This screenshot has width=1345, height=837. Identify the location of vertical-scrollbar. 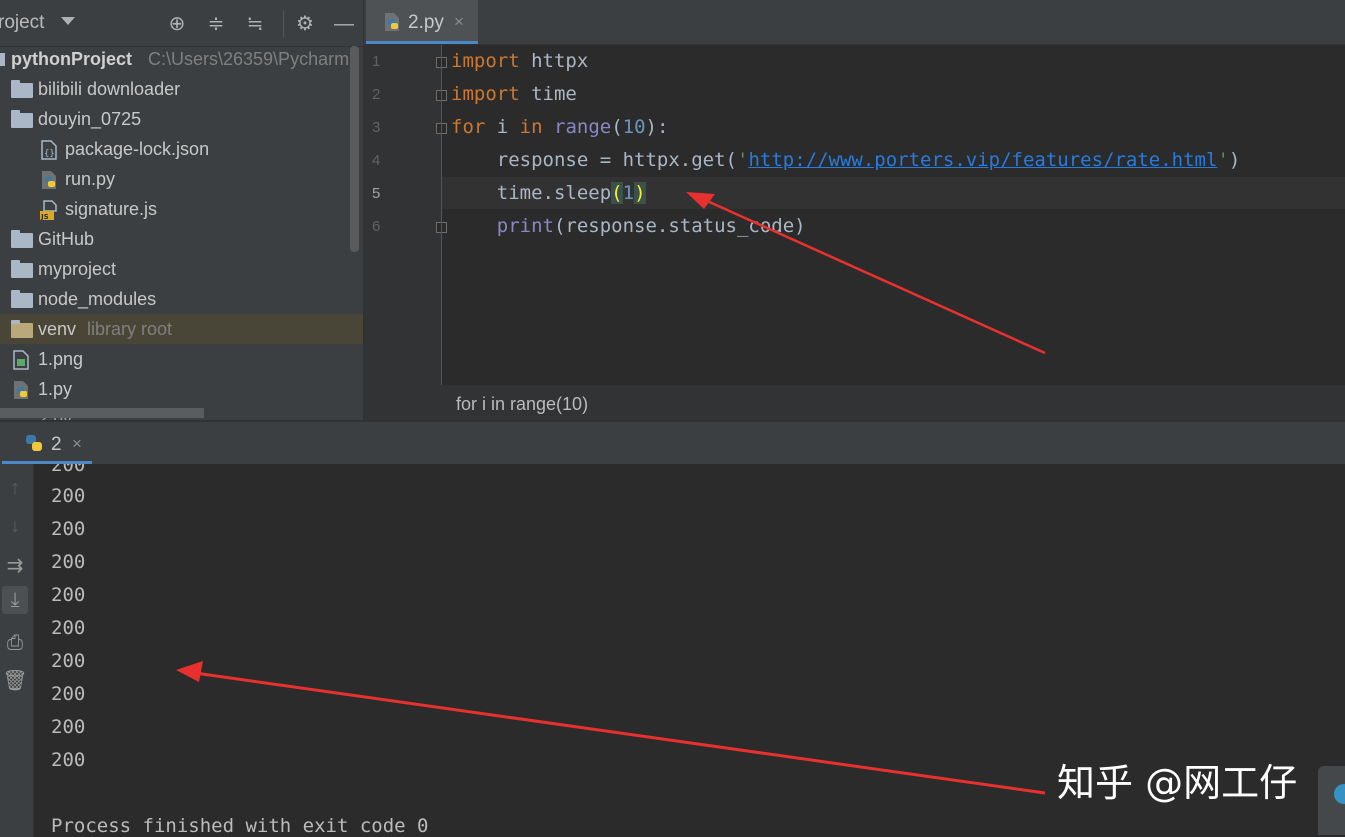
(354, 149).